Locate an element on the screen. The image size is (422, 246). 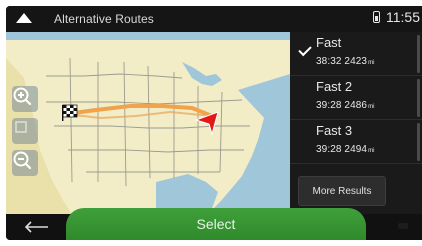
zoom-in-button is located at coordinates (25, 99).